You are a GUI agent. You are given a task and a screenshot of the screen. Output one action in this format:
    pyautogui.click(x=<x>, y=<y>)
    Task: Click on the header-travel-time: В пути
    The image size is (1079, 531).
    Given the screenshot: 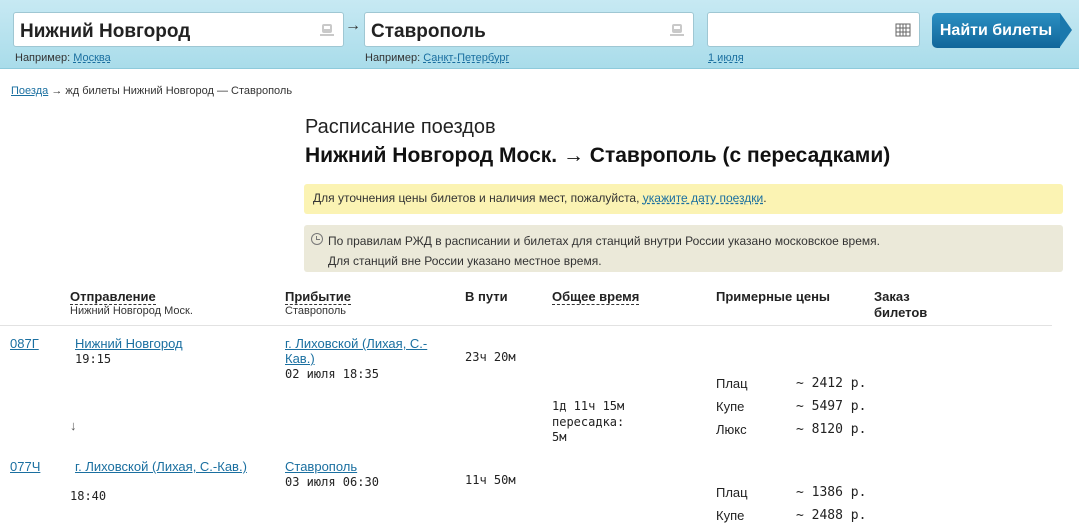 What is the action you would take?
    pyautogui.click(x=486, y=296)
    